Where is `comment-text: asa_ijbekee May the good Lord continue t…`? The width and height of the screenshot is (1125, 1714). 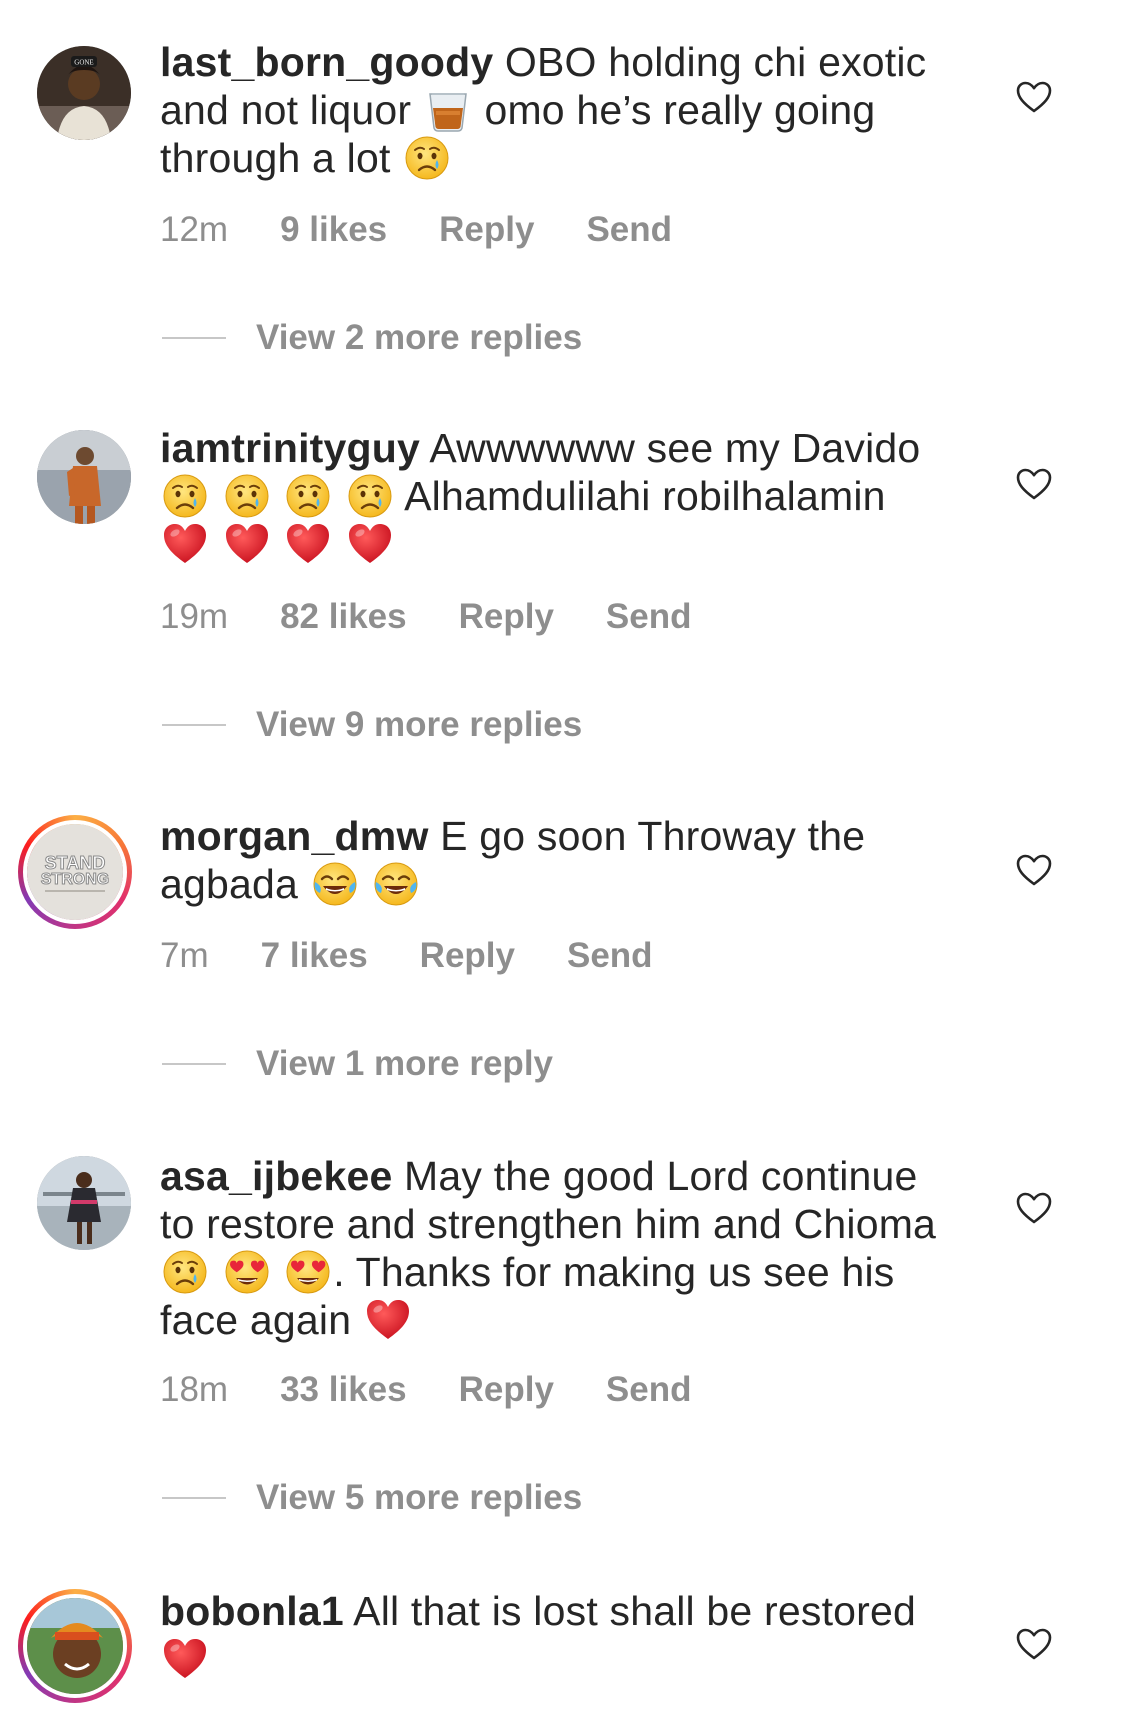 comment-text: asa_ijbekee May the good Lord continue t… is located at coordinates (560, 1248).